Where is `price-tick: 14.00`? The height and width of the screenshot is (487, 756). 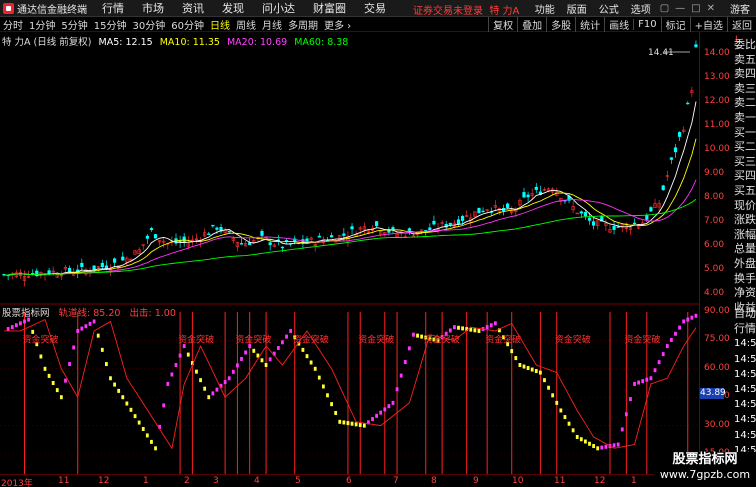
price-tick: 14.00 is located at coordinates (717, 53).